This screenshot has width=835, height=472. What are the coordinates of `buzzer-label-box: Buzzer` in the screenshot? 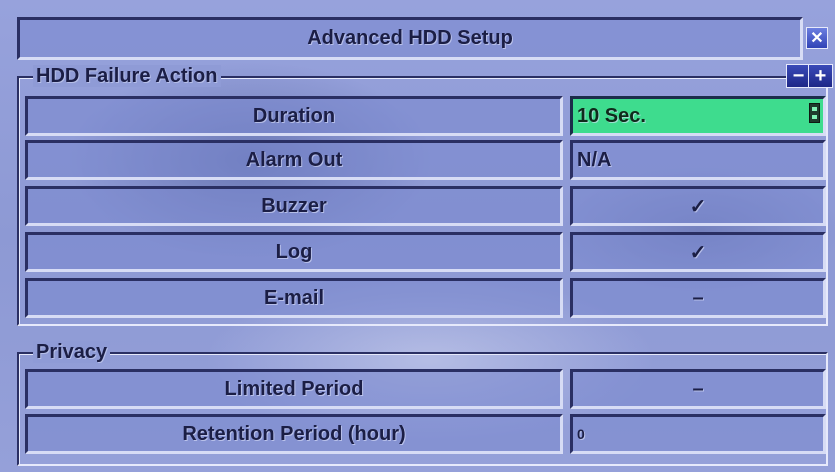 It's located at (294, 206).